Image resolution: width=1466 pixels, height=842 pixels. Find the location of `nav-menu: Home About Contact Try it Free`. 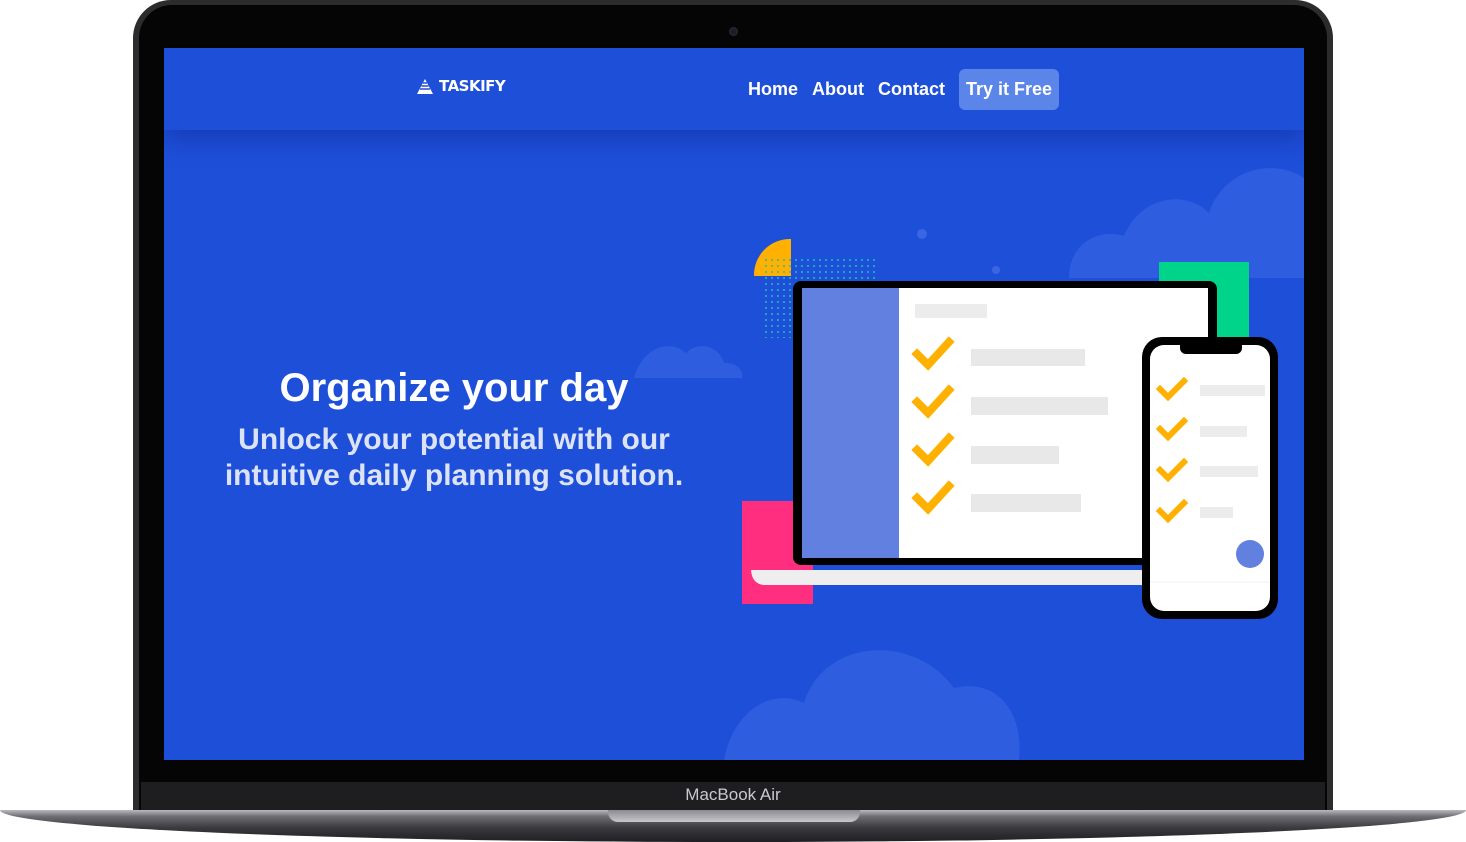

nav-menu: Home About Contact Try it Free is located at coordinates (904, 89).